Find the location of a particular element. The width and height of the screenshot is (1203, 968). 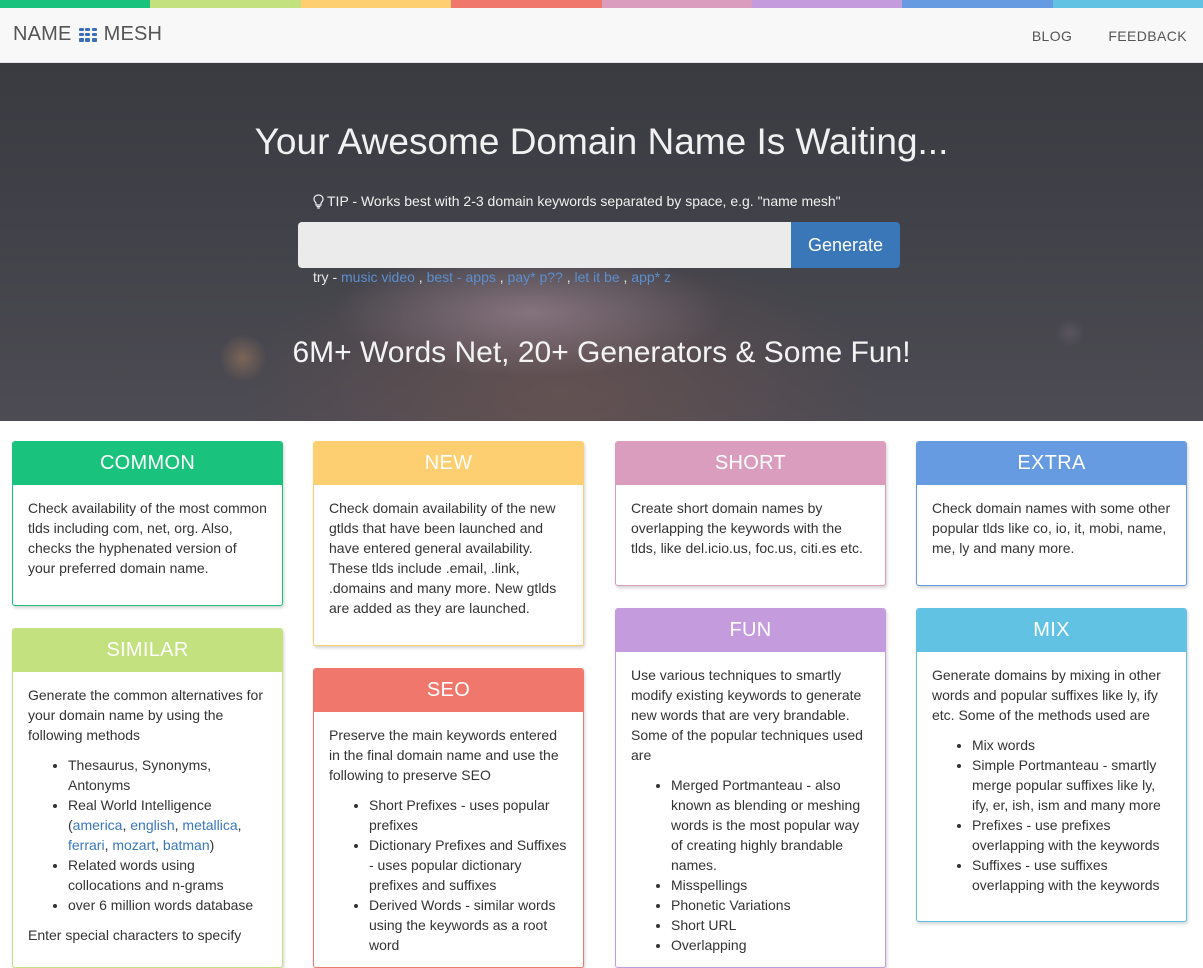

nav-feedback-link: FEEDBACK is located at coordinates (1147, 36).